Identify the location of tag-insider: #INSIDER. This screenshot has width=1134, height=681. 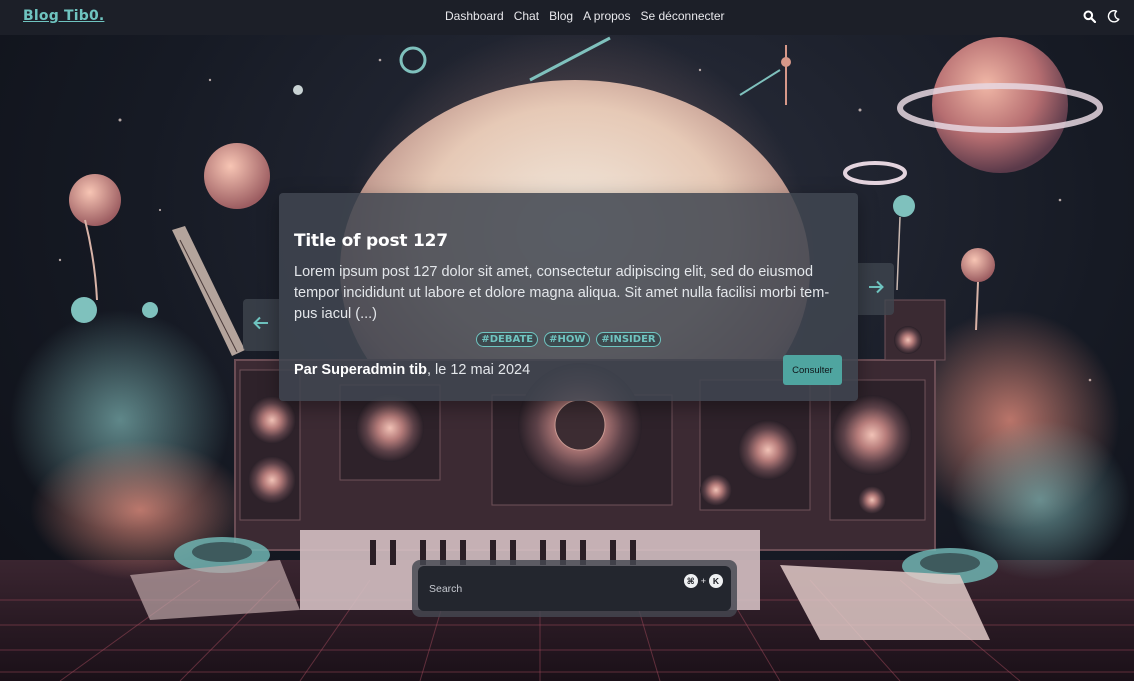
(628, 339).